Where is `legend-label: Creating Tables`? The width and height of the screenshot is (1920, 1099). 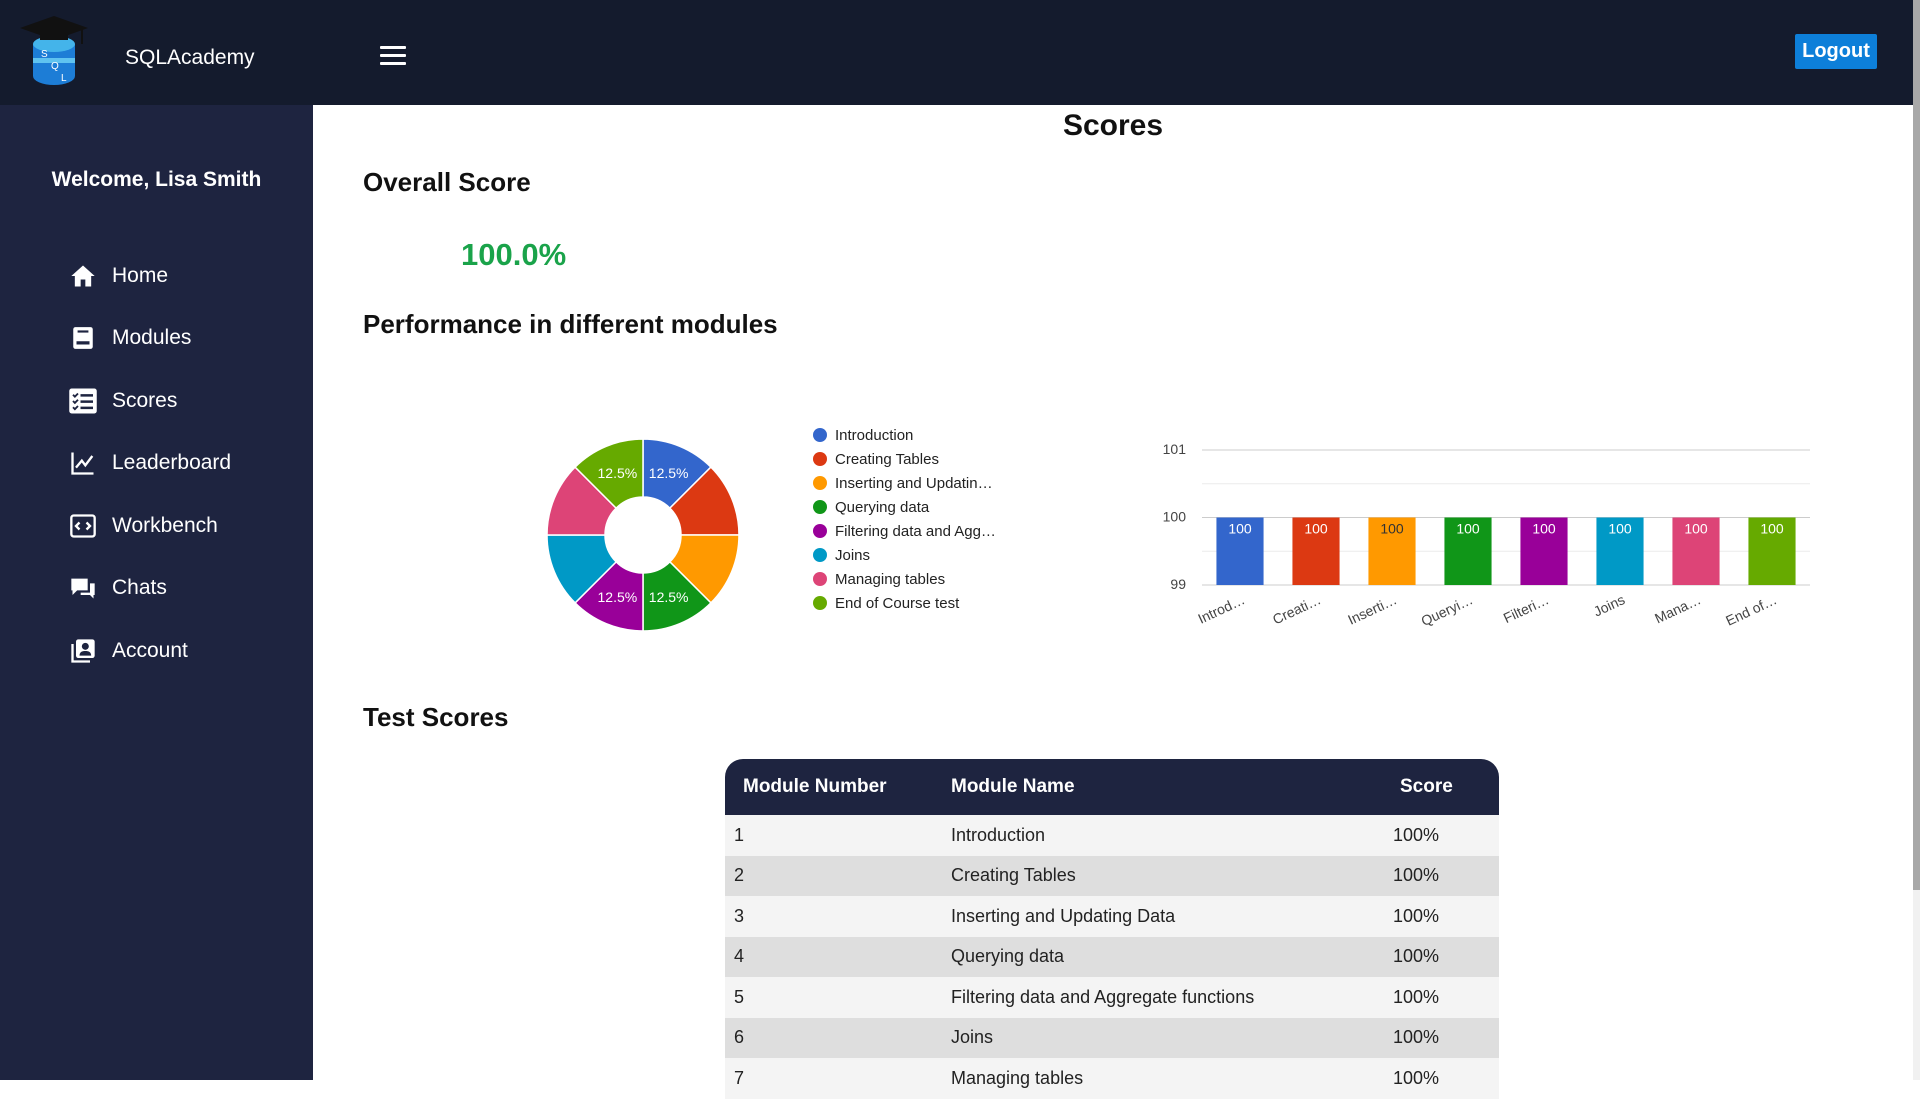
legend-label: Creating Tables is located at coordinates (887, 459).